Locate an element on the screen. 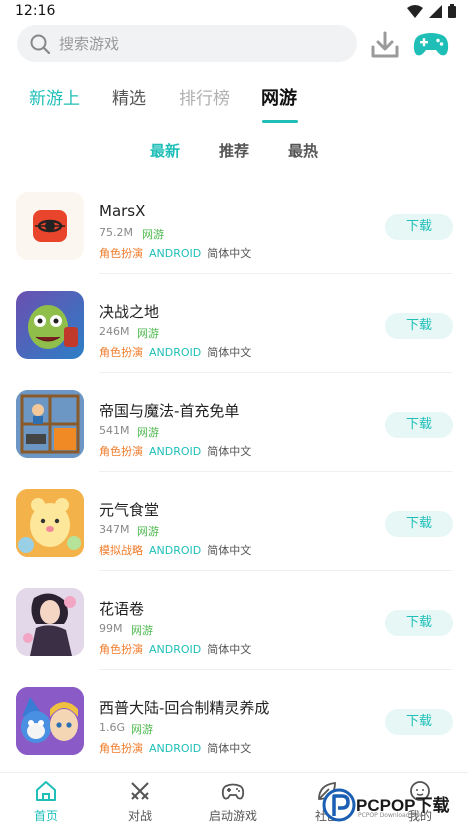  search-row: 搜索游戏 is located at coordinates (234, 45).